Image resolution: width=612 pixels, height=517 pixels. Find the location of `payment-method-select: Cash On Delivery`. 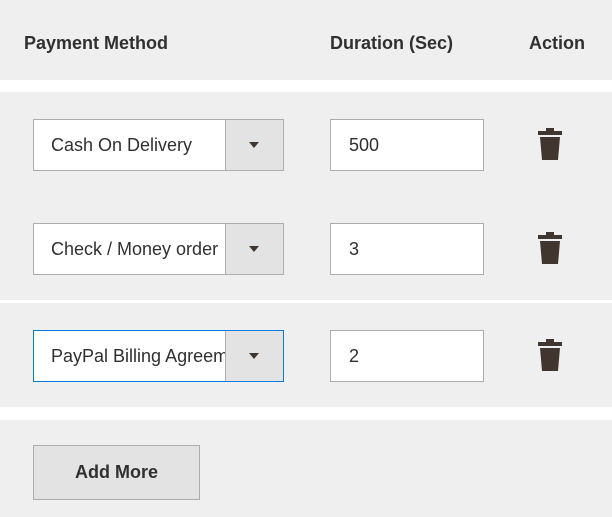

payment-method-select: Cash On Delivery is located at coordinates (158, 145).